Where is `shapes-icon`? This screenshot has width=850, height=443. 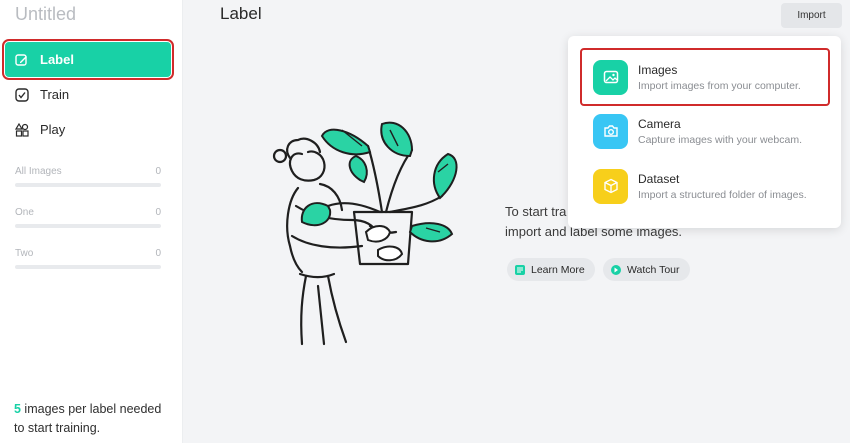
shapes-icon is located at coordinates (22, 130).